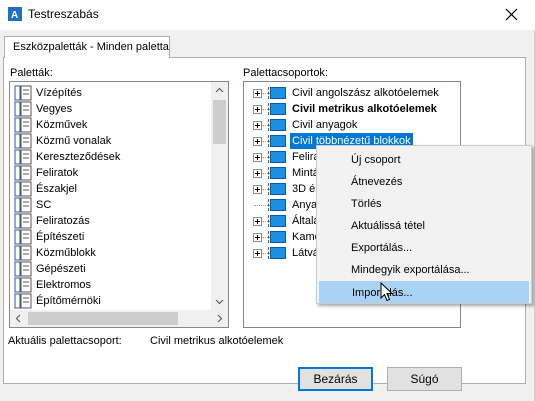  I want to click on palettes-label: Paletták:, so click(31, 73).